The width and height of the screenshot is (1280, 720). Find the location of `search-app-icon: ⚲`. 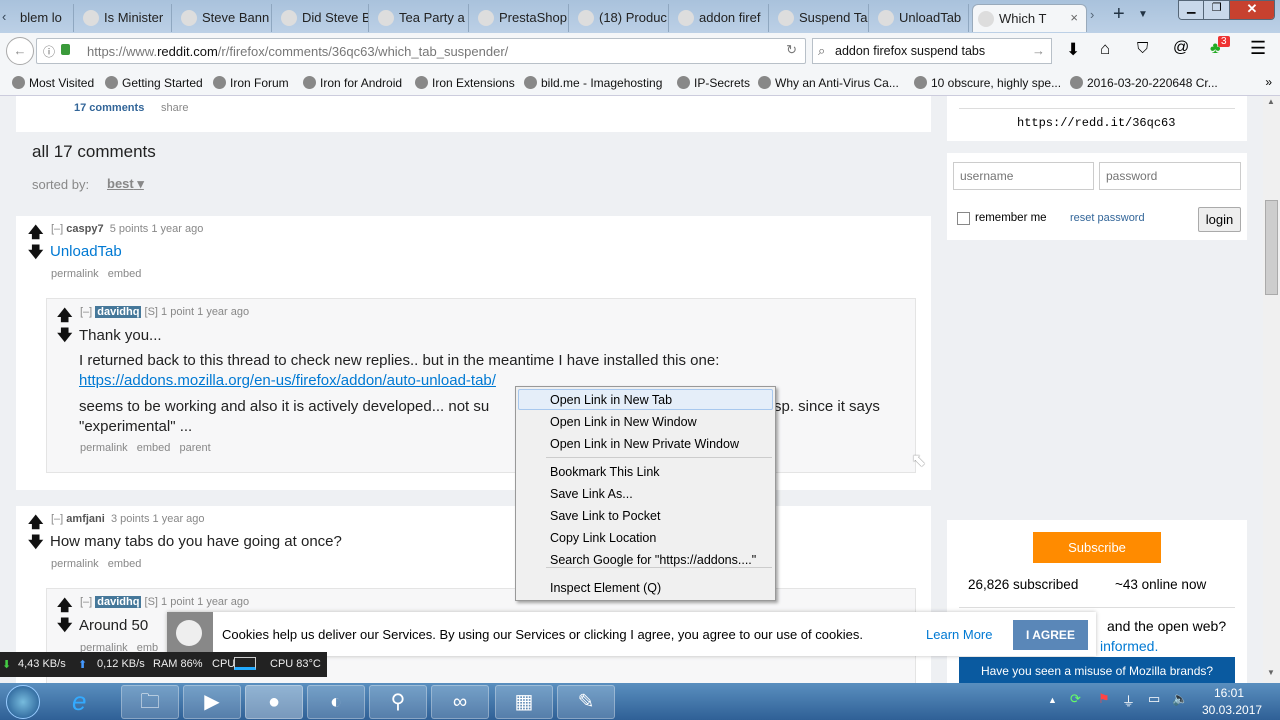

search-app-icon: ⚲ is located at coordinates (398, 702).